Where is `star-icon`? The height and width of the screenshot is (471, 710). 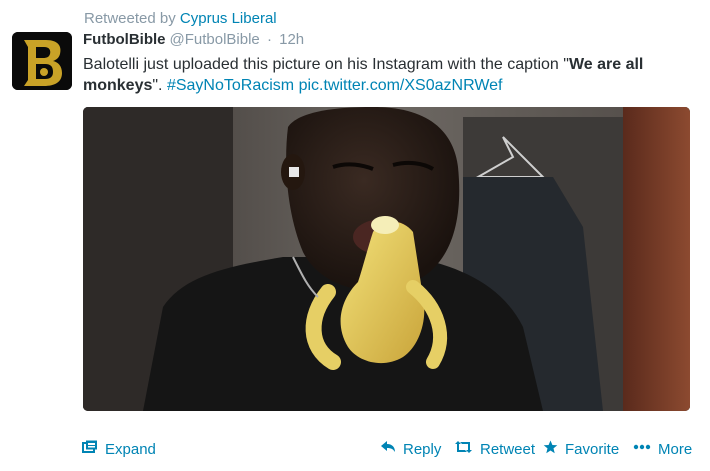 star-icon is located at coordinates (550, 449).